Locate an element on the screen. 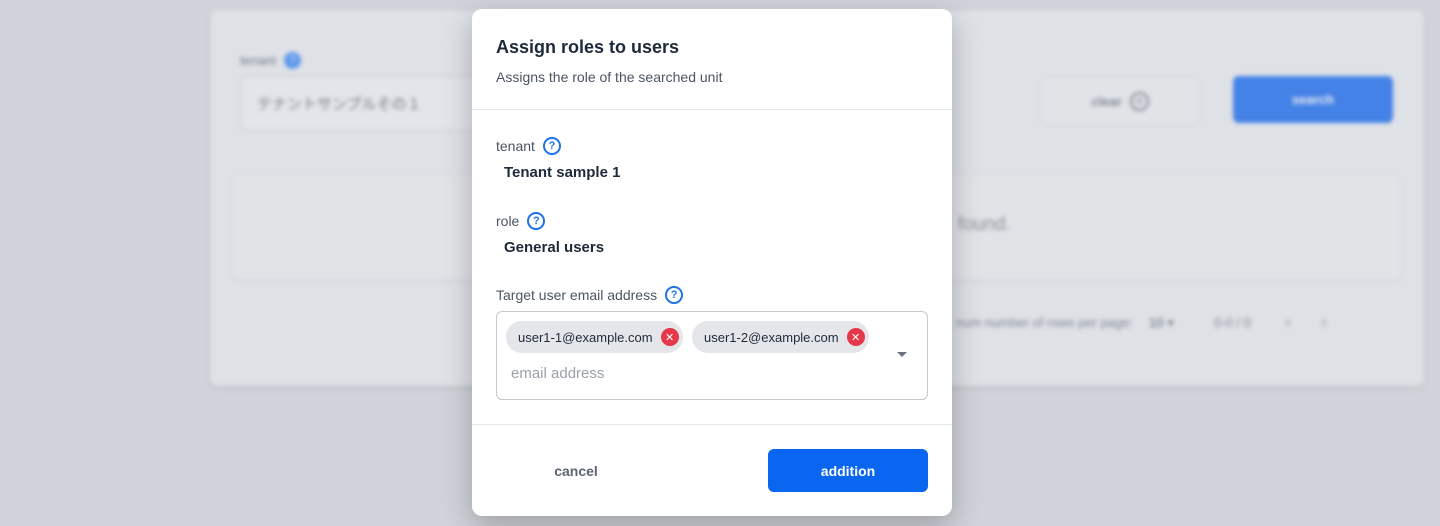  role-value: General users is located at coordinates (554, 247).